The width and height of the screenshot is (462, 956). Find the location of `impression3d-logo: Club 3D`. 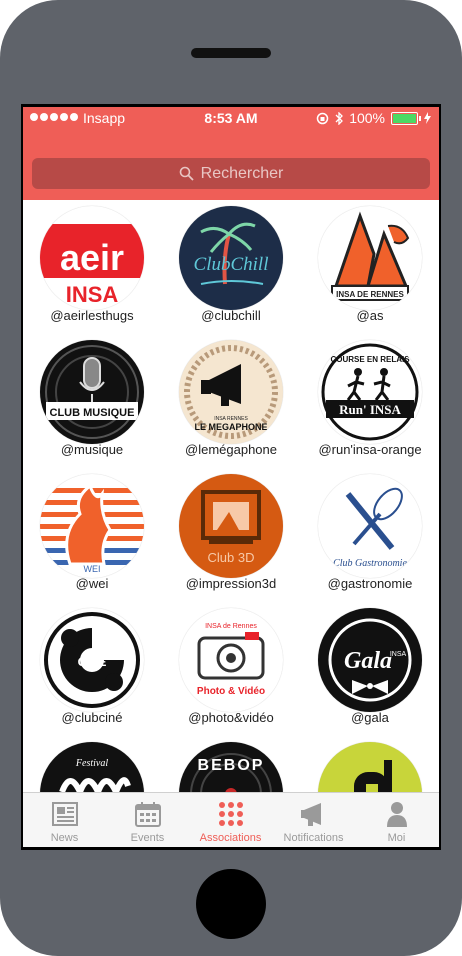

impression3d-logo: Club 3D is located at coordinates (231, 526).